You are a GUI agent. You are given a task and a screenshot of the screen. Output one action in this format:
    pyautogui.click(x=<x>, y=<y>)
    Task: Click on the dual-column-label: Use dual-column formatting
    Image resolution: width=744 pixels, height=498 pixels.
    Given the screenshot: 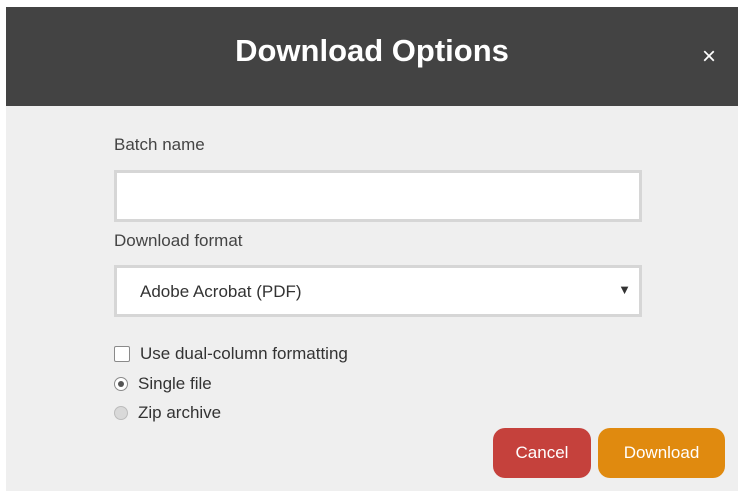 What is the action you would take?
    pyautogui.click(x=244, y=353)
    